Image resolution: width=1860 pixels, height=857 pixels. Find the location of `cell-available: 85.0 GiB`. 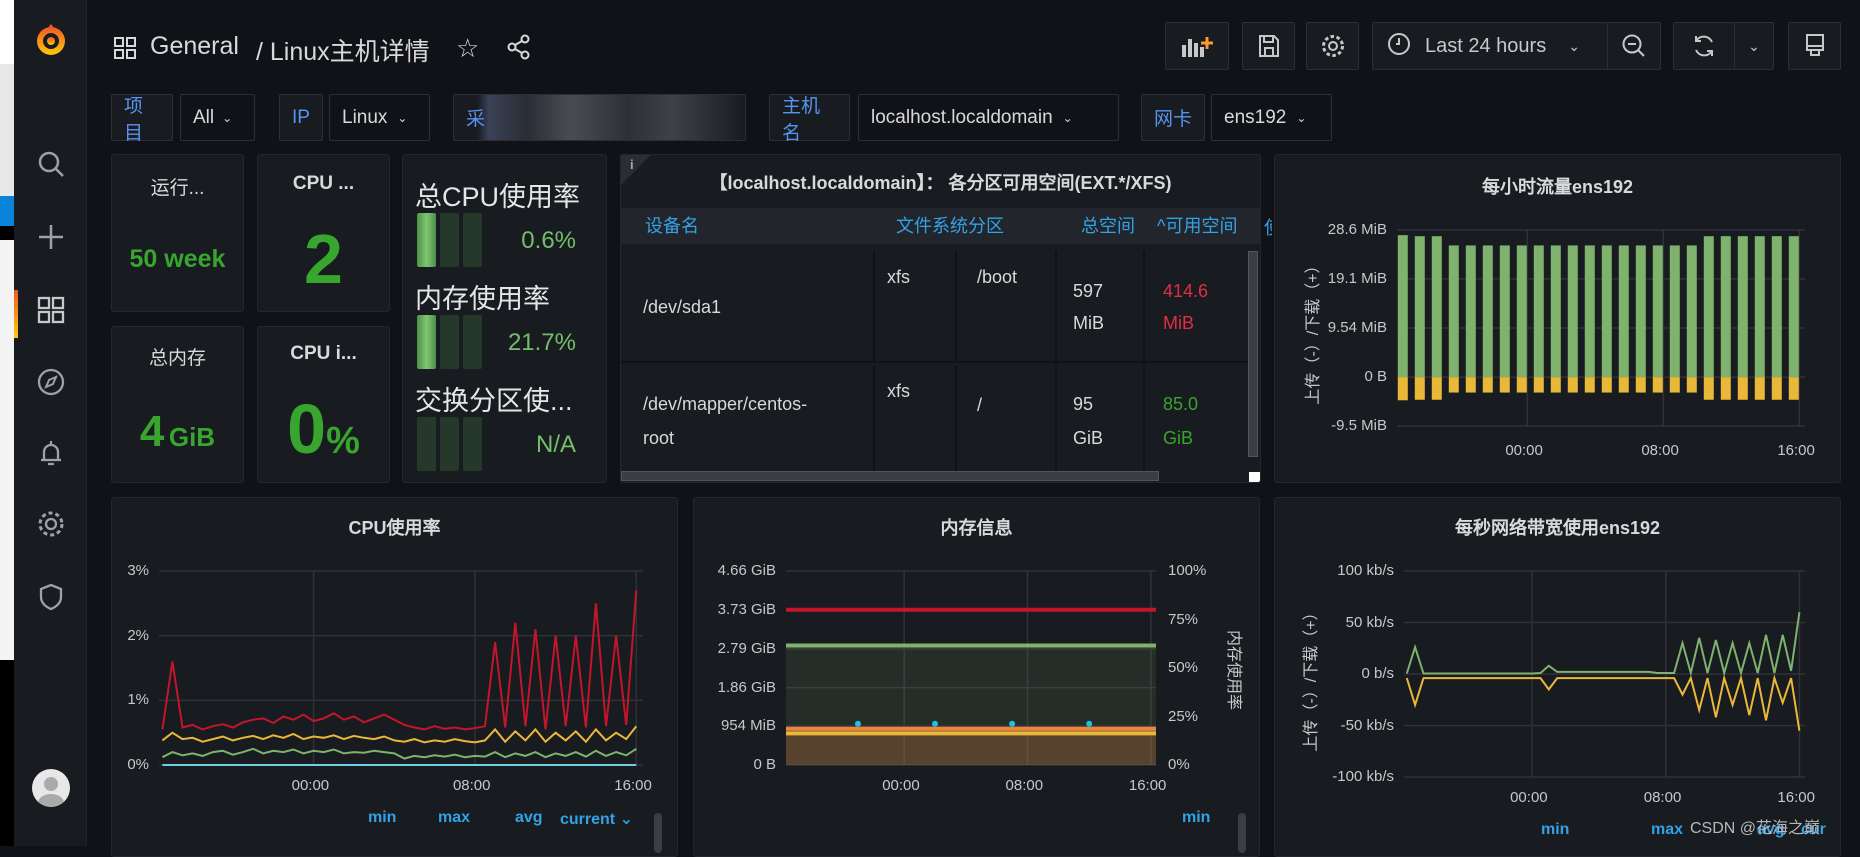

cell-available: 85.0 GiB is located at coordinates (1180, 421).